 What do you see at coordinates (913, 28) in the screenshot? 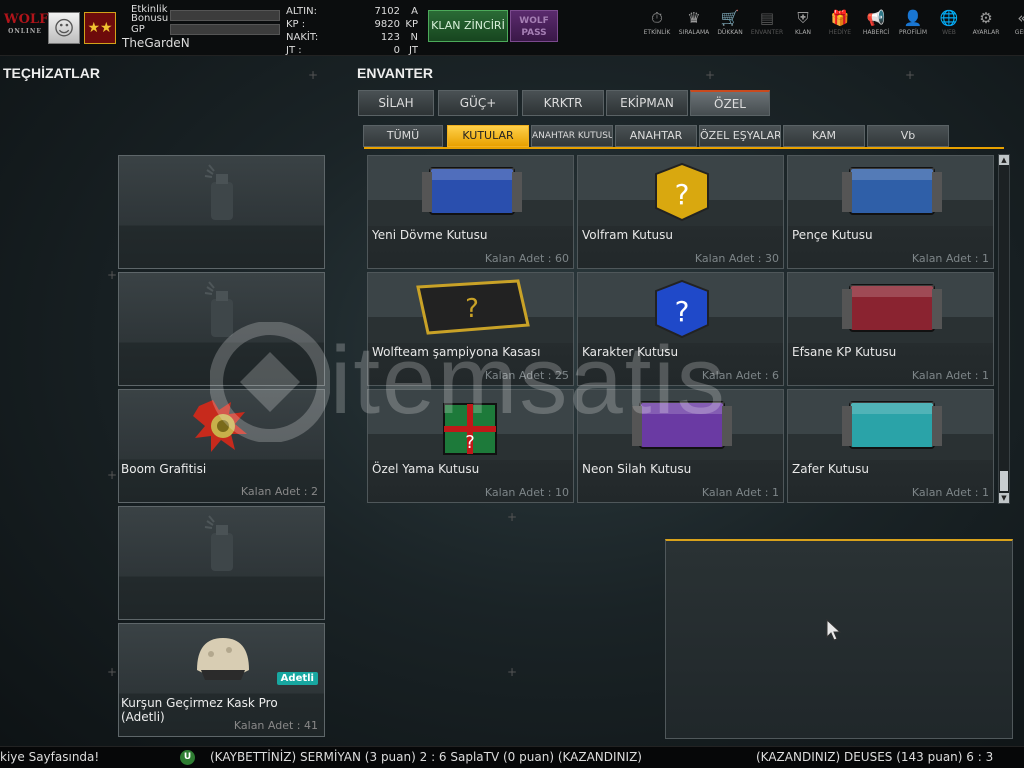
I see `nav-item-profi-li-m: 👤 PROFİLİM` at bounding box center [913, 28].